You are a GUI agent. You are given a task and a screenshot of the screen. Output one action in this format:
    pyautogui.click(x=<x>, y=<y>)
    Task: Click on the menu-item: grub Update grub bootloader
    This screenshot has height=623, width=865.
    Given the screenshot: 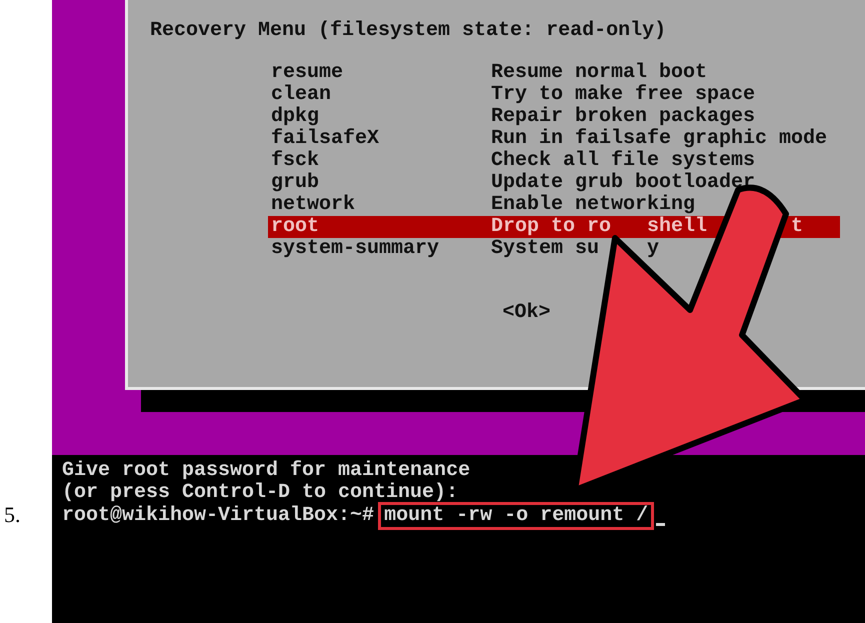 What is the action you would take?
    pyautogui.click(x=554, y=183)
    